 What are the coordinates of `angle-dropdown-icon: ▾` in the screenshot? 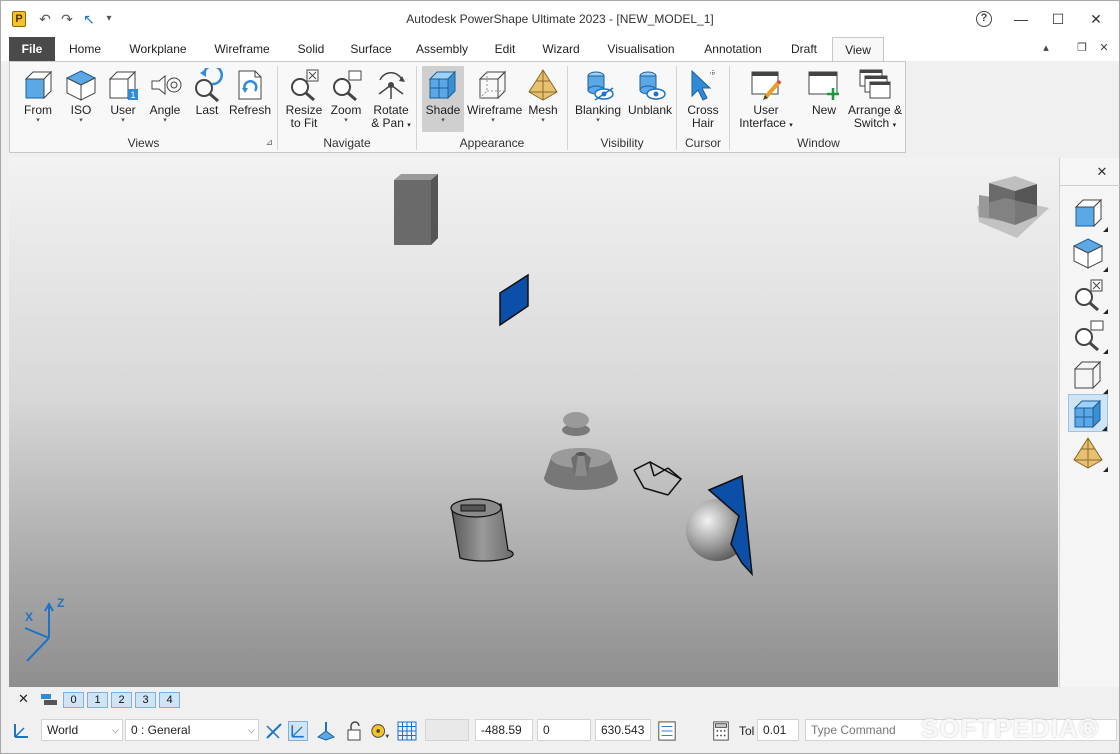 It's located at (165, 120).